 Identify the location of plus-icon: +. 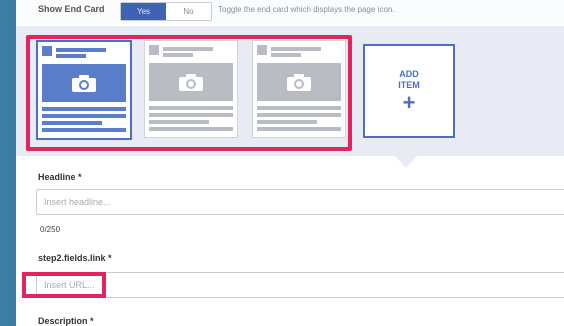
(409, 102).